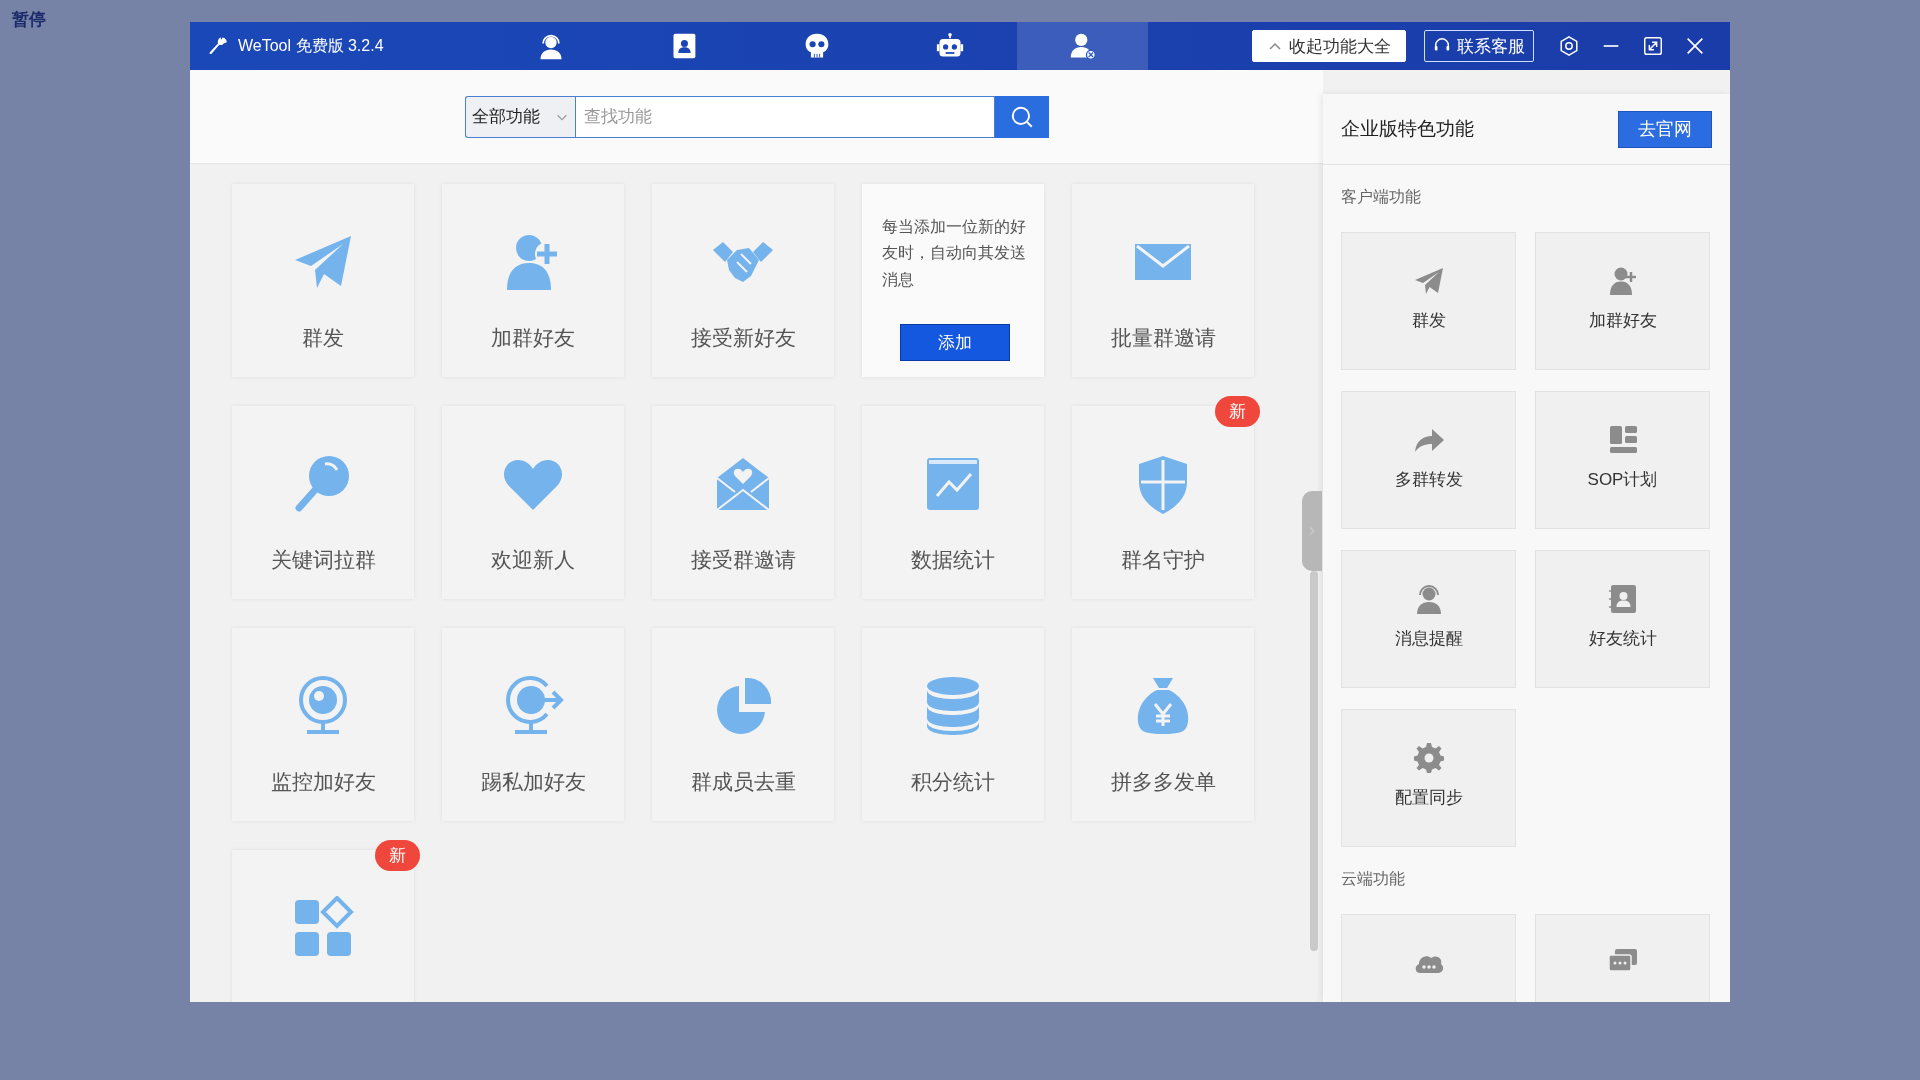 The height and width of the screenshot is (1080, 1920). What do you see at coordinates (533, 560) in the screenshot?
I see `feature-label: 欢迎新人` at bounding box center [533, 560].